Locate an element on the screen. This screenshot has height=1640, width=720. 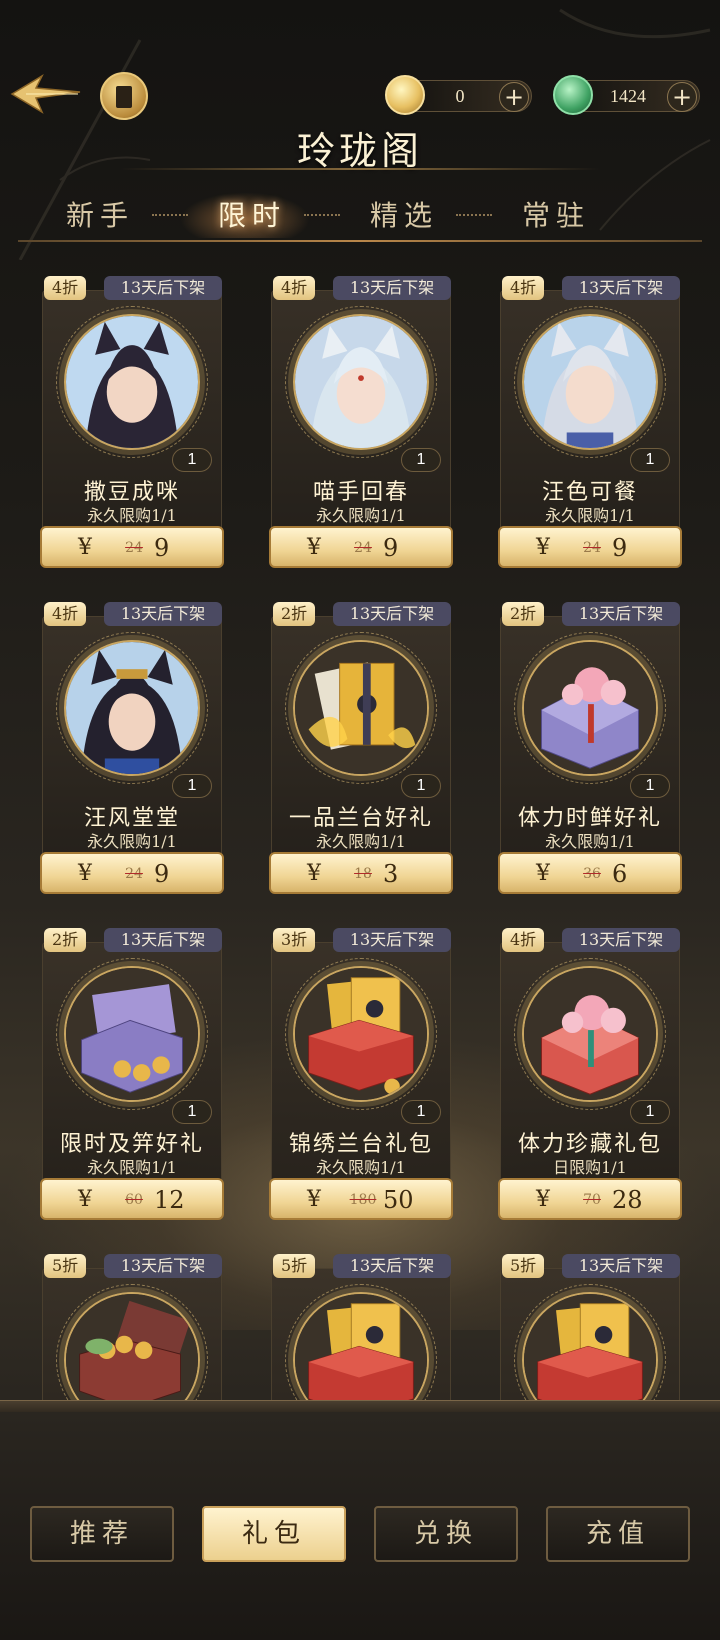
buy-button: ¥ 180 50 is located at coordinates (361, 1199).